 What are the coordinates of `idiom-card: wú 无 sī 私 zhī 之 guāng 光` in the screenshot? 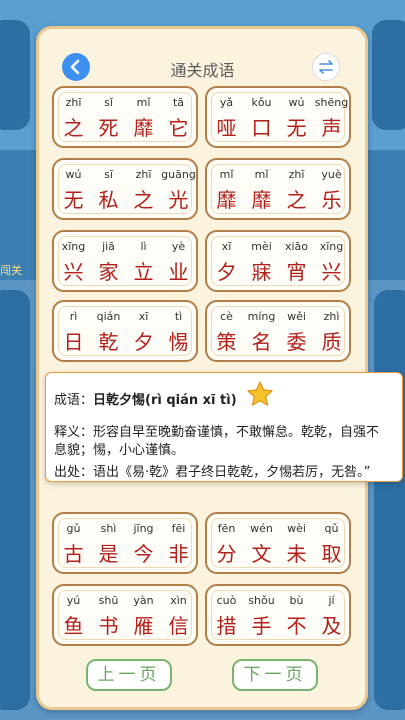 It's located at (125, 189).